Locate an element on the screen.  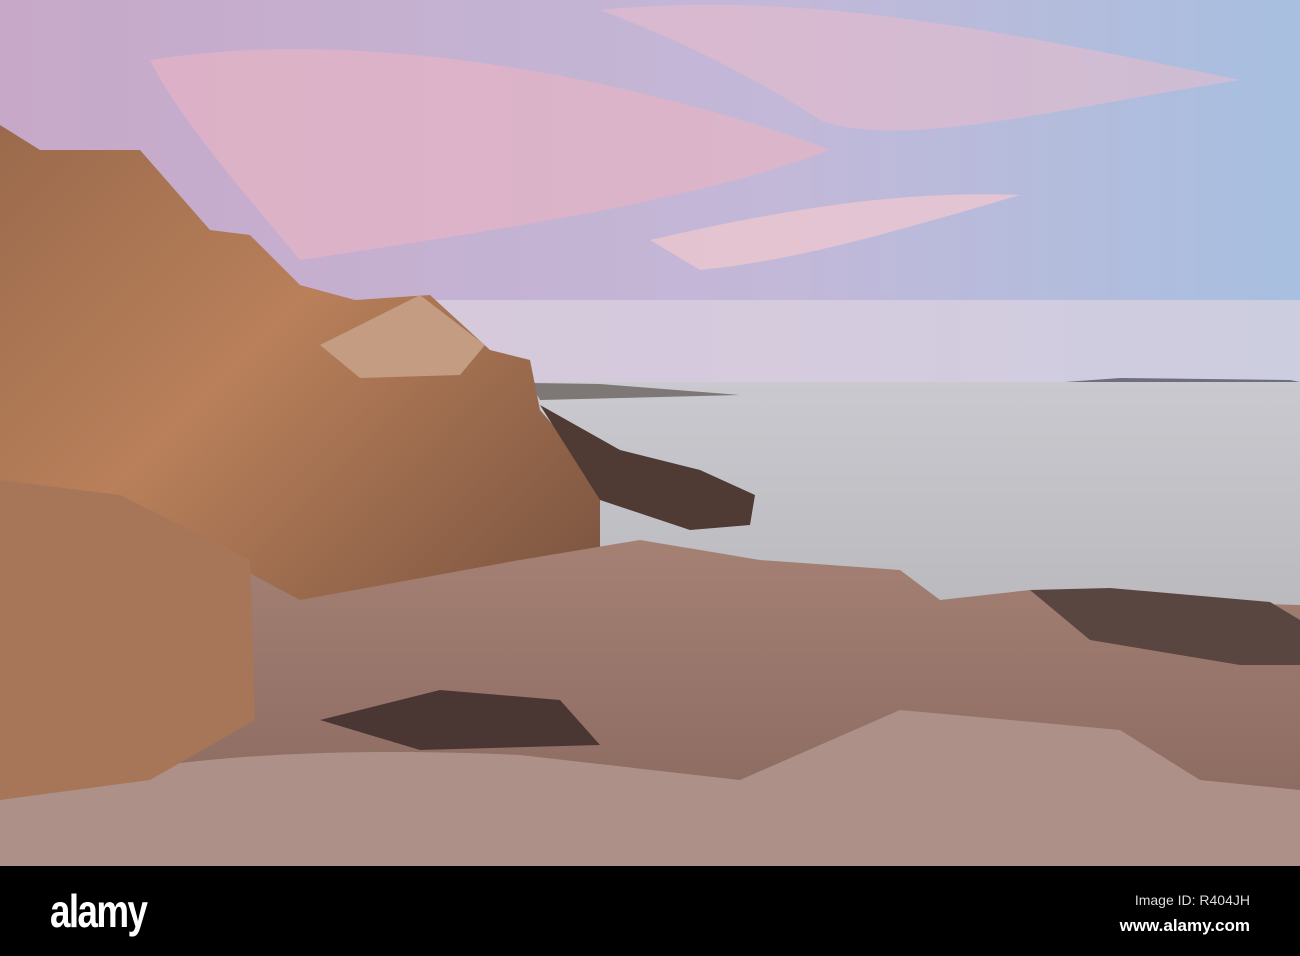
image-id: Image ID: R404JH is located at coordinates (1192, 900).